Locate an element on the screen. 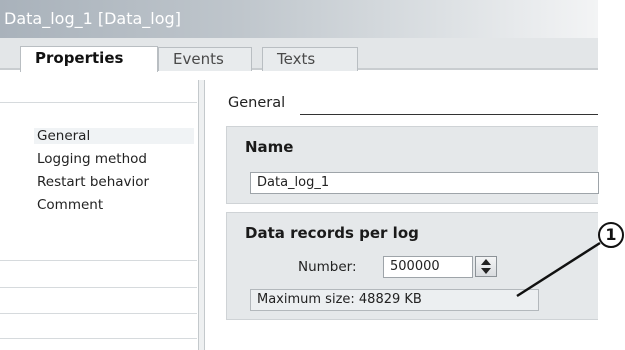 The height and width of the screenshot is (350, 625). tab-properties-label: Properties is located at coordinates (79, 58).